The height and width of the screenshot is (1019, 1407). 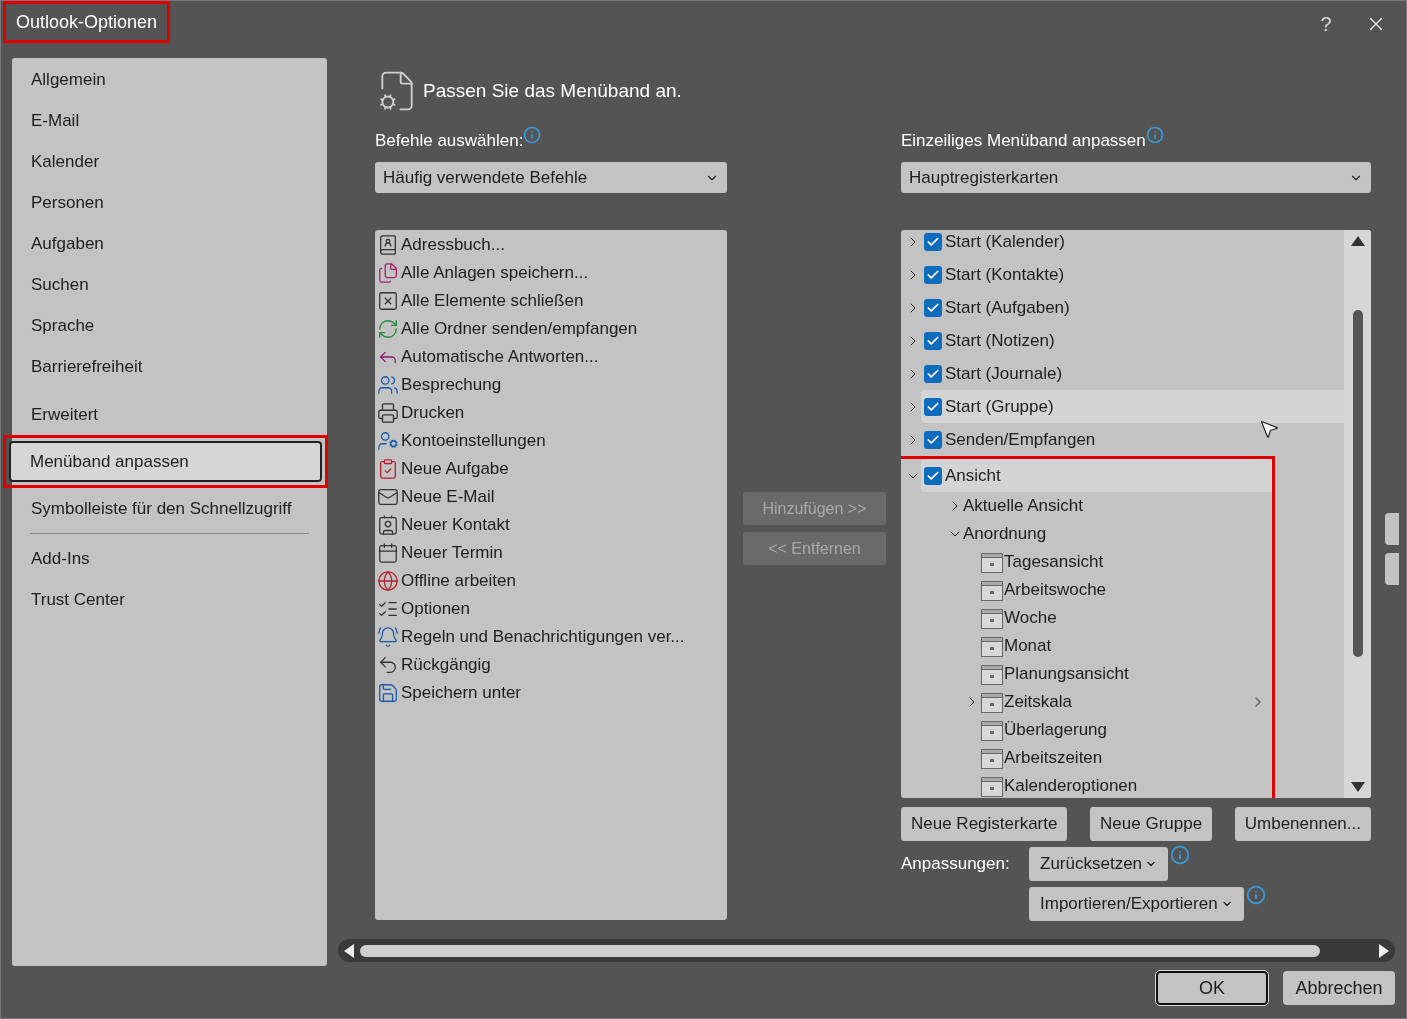 I want to click on command-item: Besprechung, so click(x=451, y=385).